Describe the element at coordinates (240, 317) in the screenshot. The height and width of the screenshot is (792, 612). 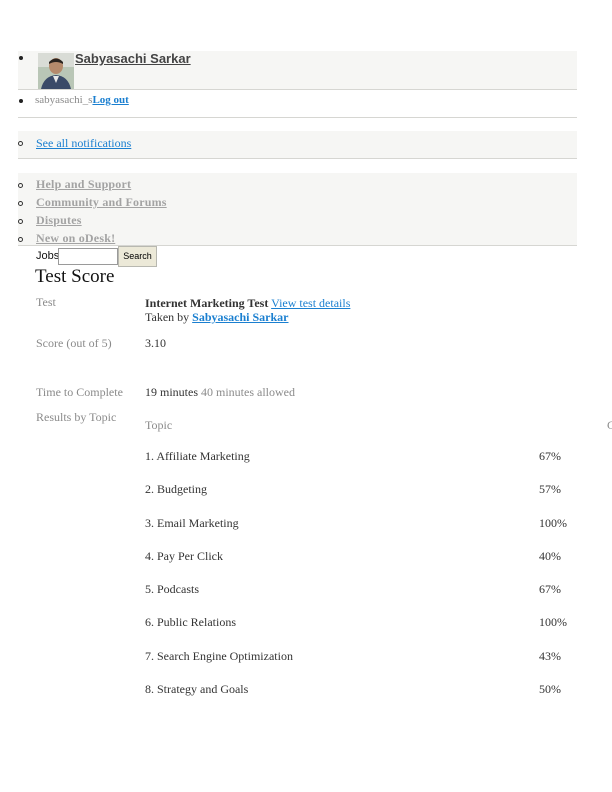
I see `taken-by-name-link: Sabyasachi Sarkar` at that location.